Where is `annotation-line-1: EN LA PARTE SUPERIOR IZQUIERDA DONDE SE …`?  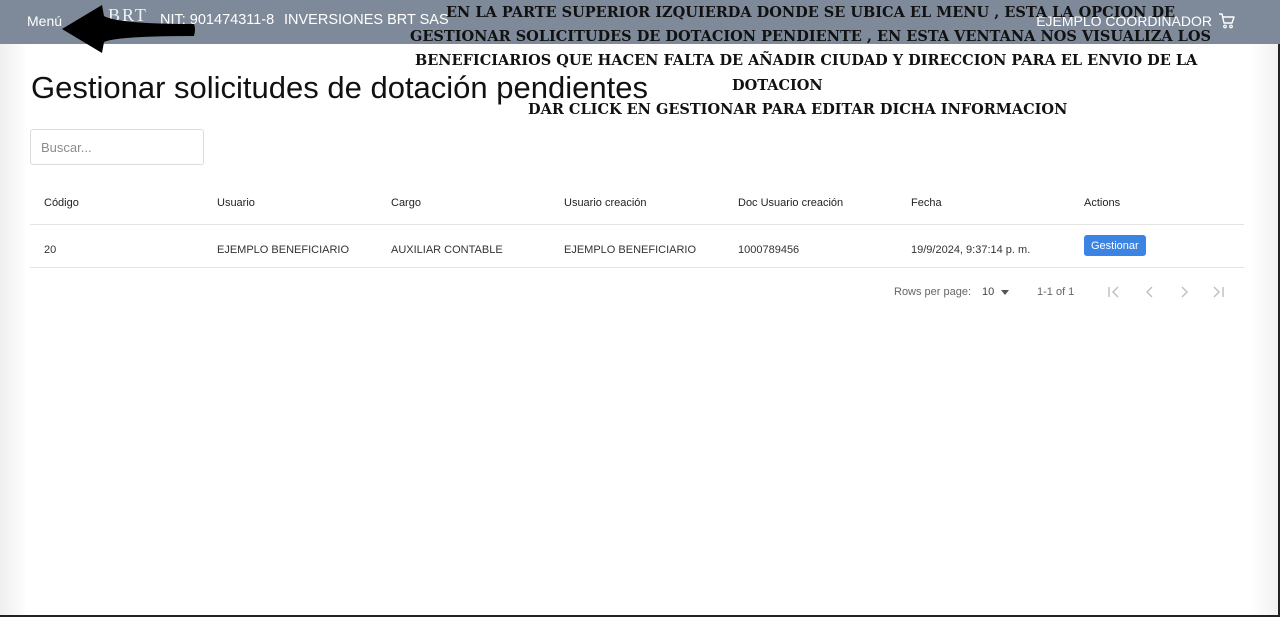
annotation-line-1: EN LA PARTE SUPERIOR IZQUIERDA DONDE SE … is located at coordinates (811, 12).